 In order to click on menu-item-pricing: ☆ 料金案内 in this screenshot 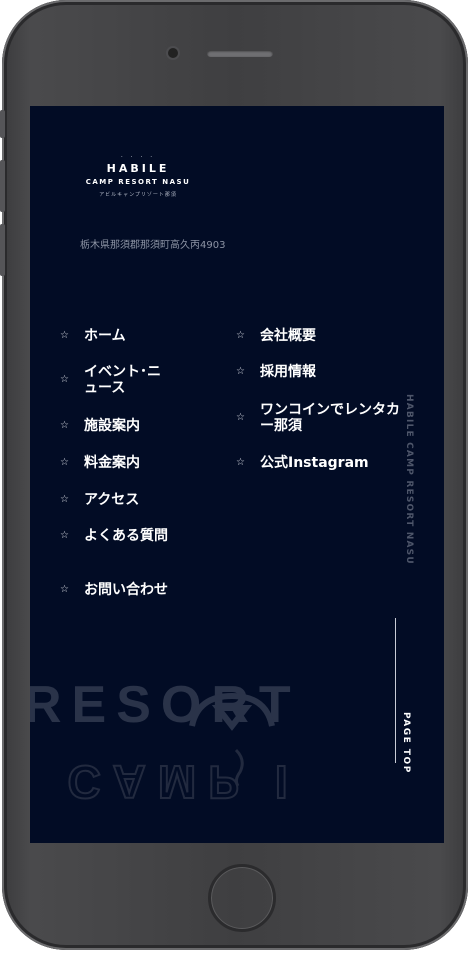, I will do `click(125, 463)`.